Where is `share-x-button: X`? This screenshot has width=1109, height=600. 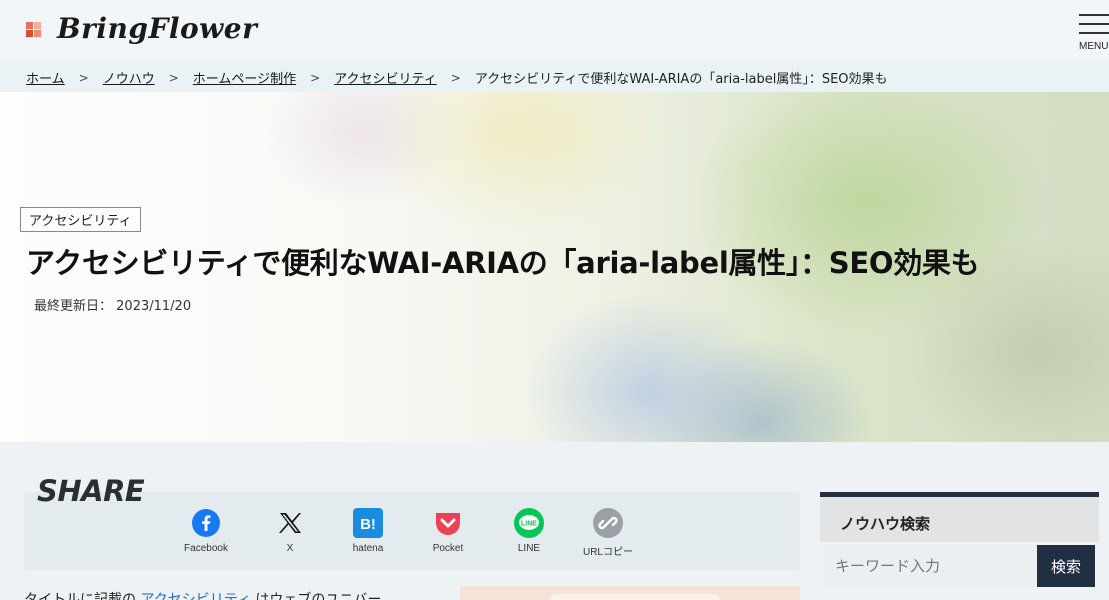
share-x-button: X is located at coordinates (290, 531).